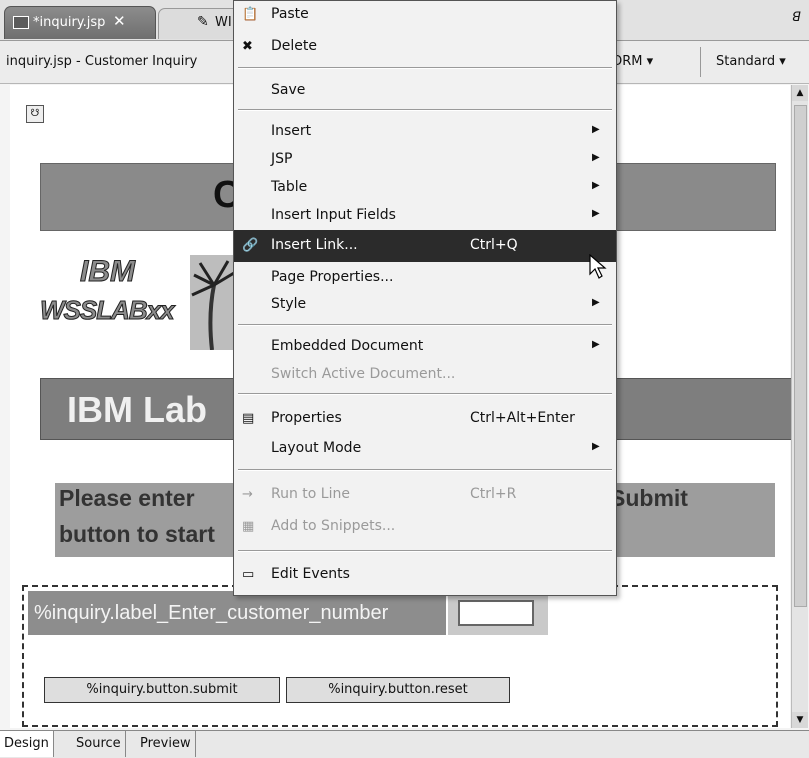 The width and height of the screenshot is (809, 758). Describe the element at coordinates (108, 272) in the screenshot. I see `logo-text-ibm: IBM` at that location.